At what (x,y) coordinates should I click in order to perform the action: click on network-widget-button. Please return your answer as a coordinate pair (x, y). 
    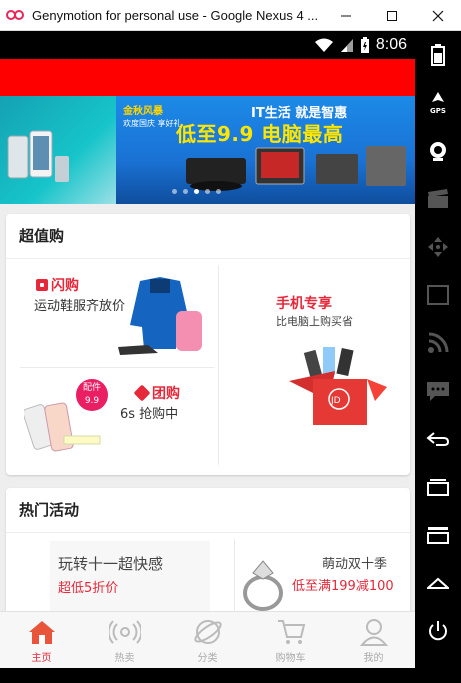
    Looking at the image, I should click on (438, 343).